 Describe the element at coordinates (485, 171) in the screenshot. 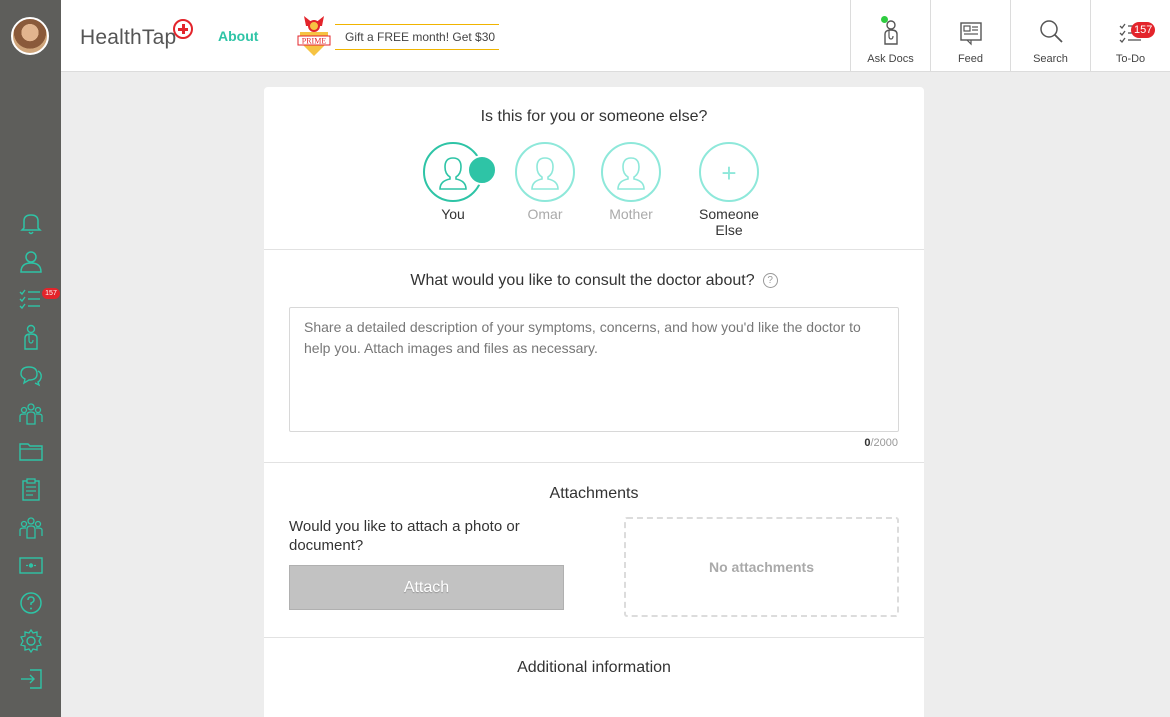

I see `selected-check-icon` at that location.